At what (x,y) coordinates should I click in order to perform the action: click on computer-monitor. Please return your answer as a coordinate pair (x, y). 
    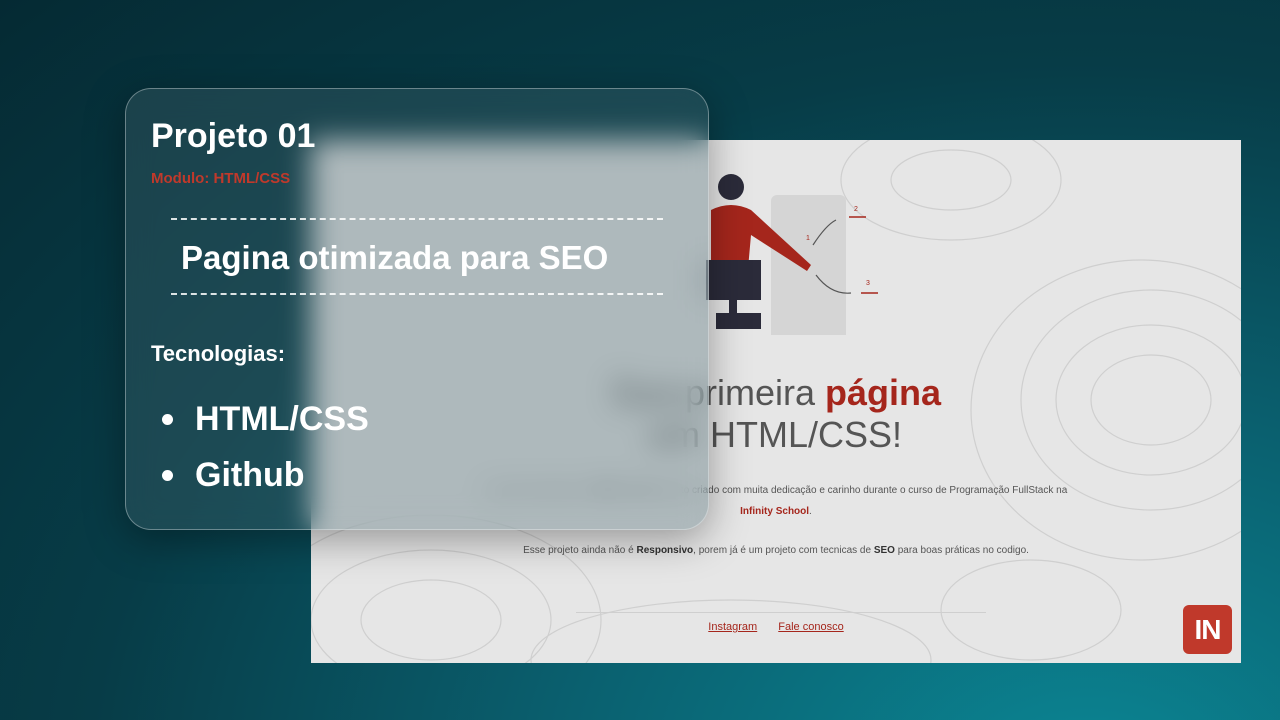
    Looking at the image, I should click on (733, 280).